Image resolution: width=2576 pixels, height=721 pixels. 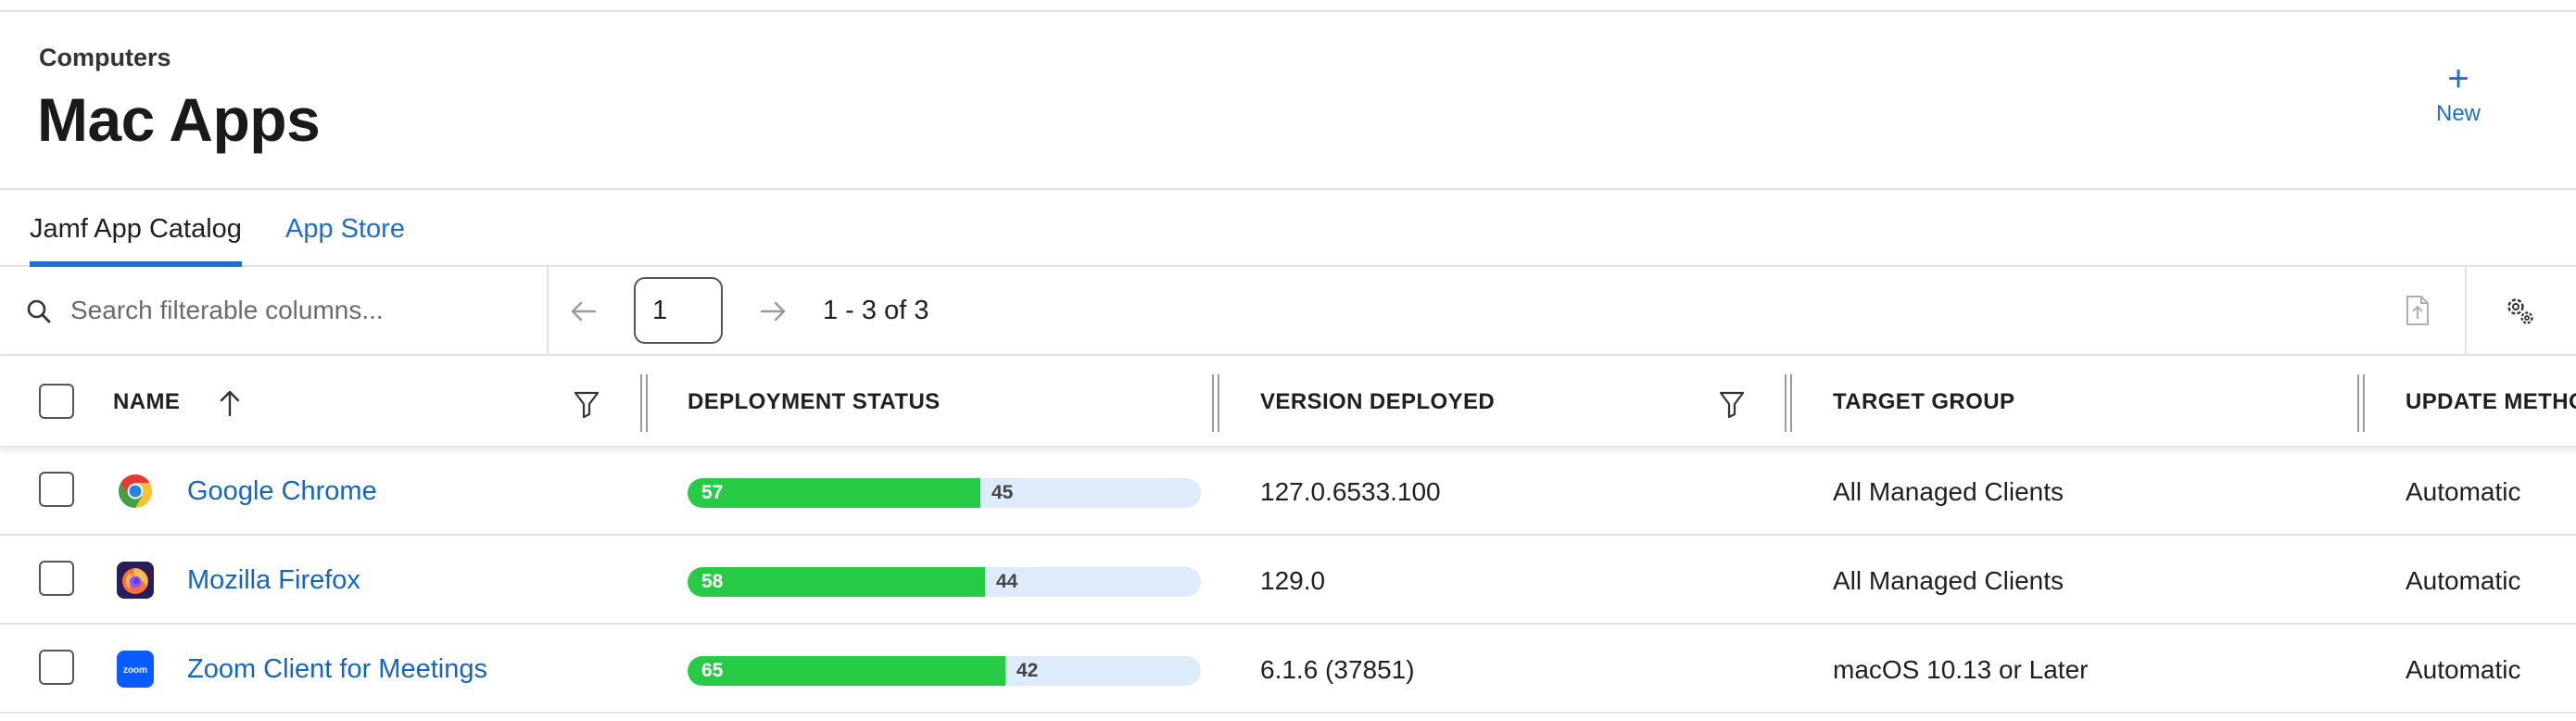 I want to click on top-strip, so click(x=1288, y=6).